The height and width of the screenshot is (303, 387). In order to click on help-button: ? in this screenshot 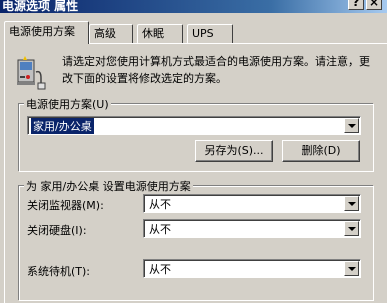, I will do `click(356, 5)`.